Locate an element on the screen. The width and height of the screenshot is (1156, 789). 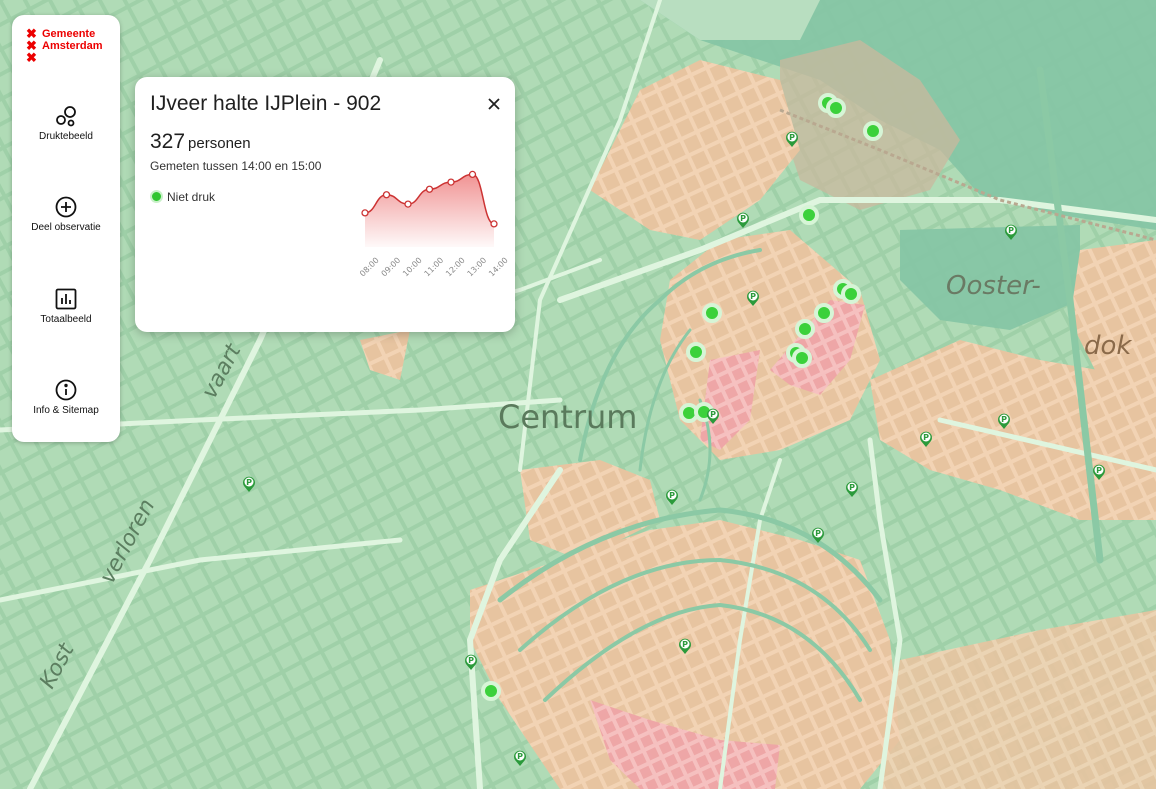
sidebar-item-deel-observatie: Deel observatie is located at coordinates (66, 214).